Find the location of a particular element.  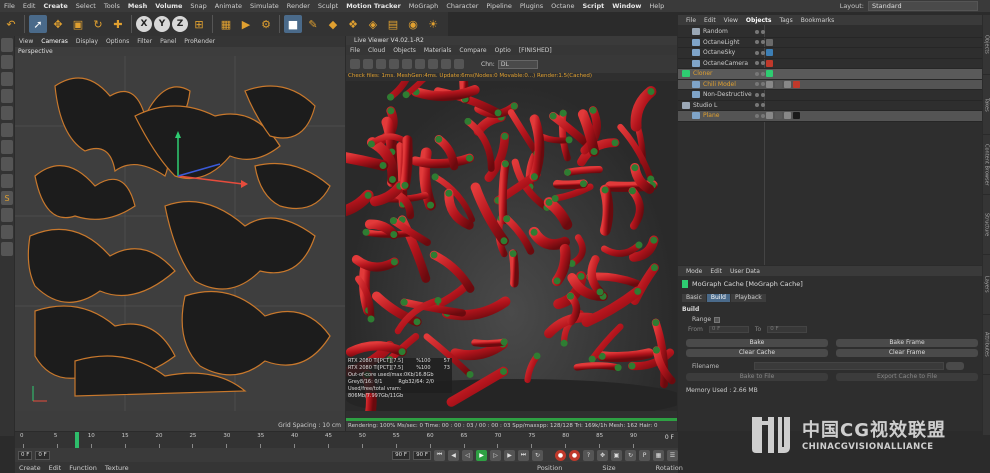

attribute-menu-mode: Mode is located at coordinates (694, 271).